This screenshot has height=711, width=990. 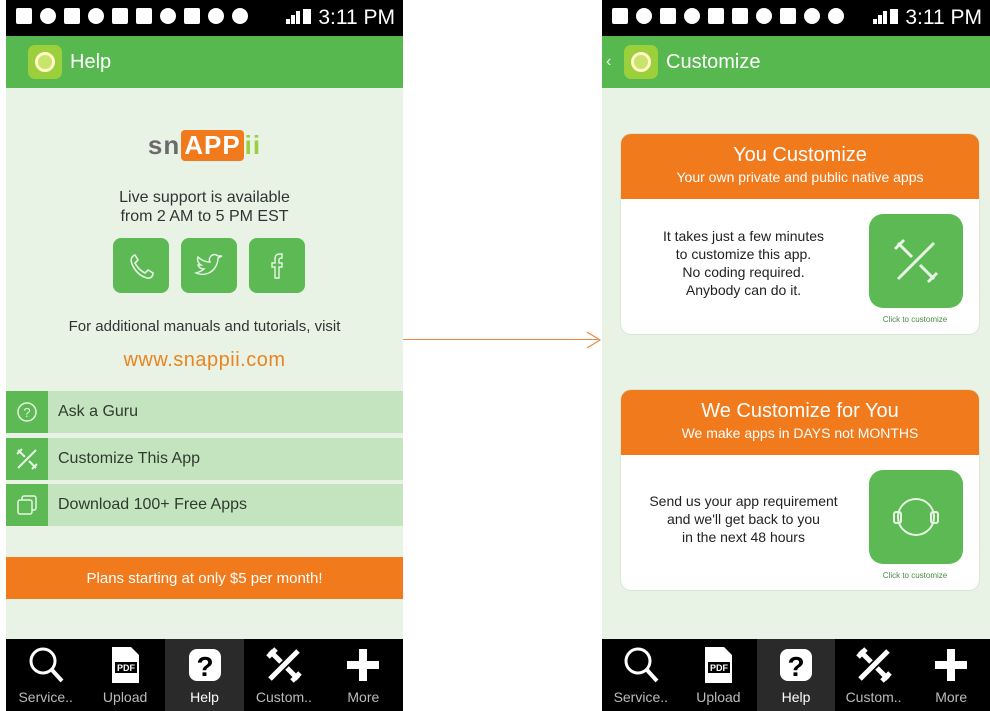 What do you see at coordinates (500, 339) in the screenshot?
I see `transition-arrow` at bounding box center [500, 339].